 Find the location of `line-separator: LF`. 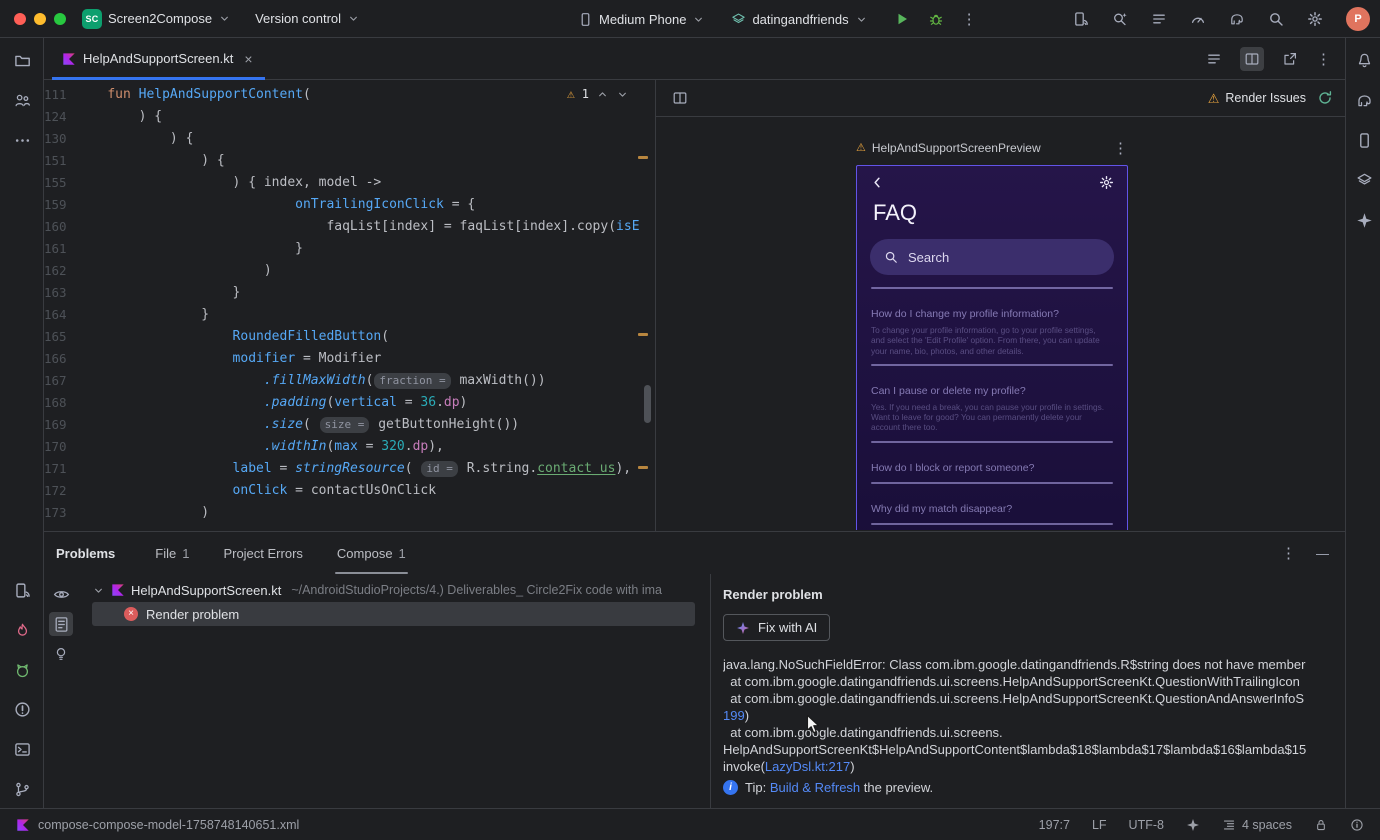

line-separator: LF is located at coordinates (1099, 825).